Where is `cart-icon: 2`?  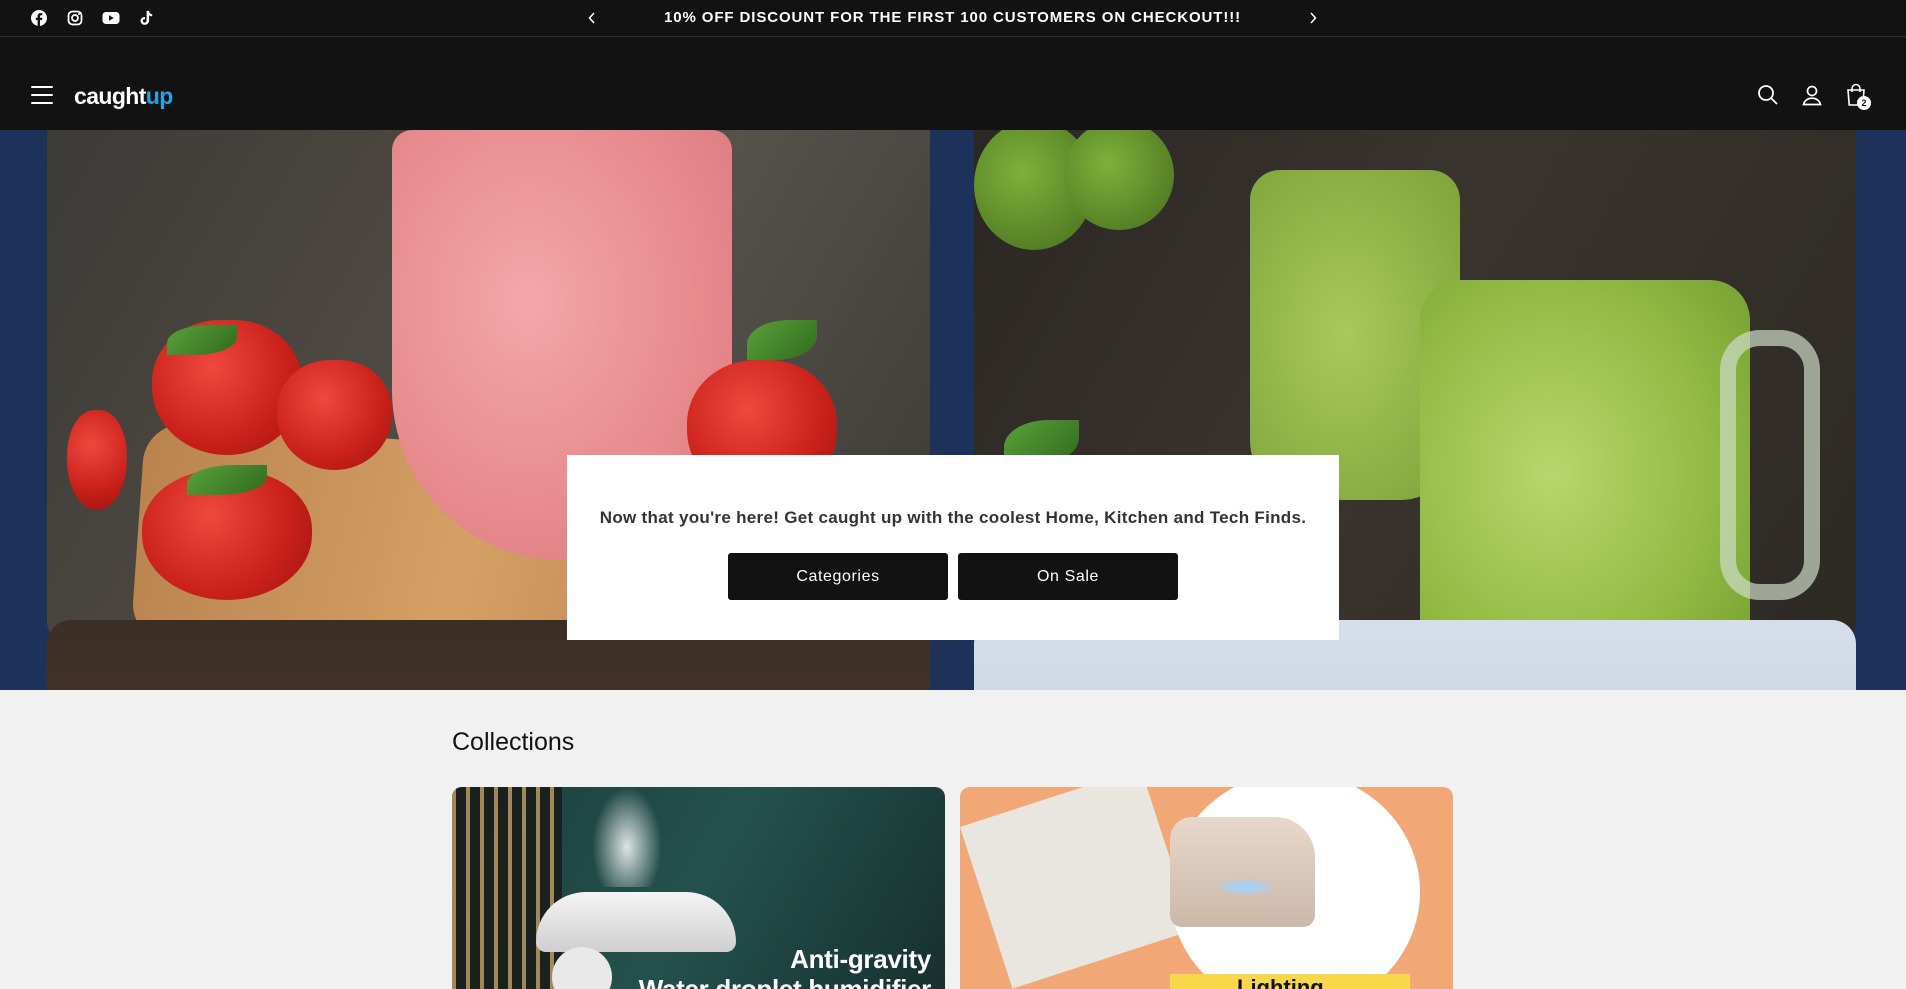 cart-icon: 2 is located at coordinates (1856, 95).